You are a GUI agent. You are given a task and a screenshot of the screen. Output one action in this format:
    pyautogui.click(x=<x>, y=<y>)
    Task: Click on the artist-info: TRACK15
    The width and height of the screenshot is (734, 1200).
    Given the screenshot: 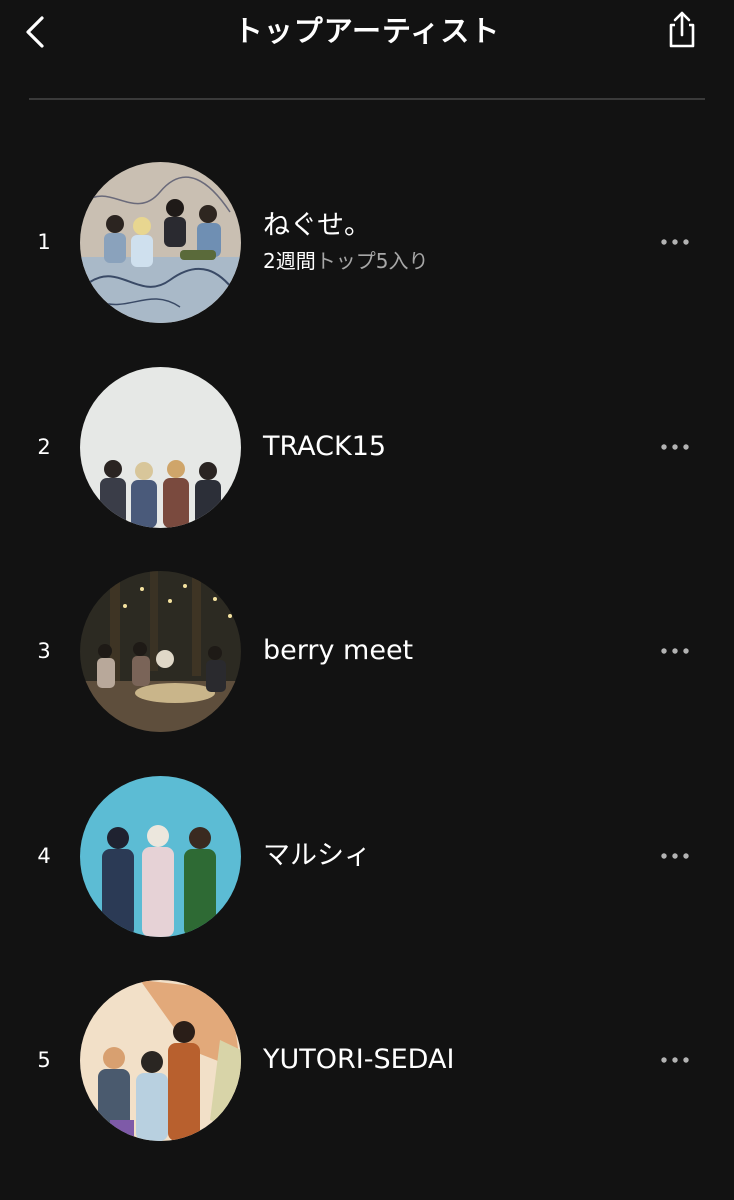 What is the action you would take?
    pyautogui.click(x=324, y=447)
    